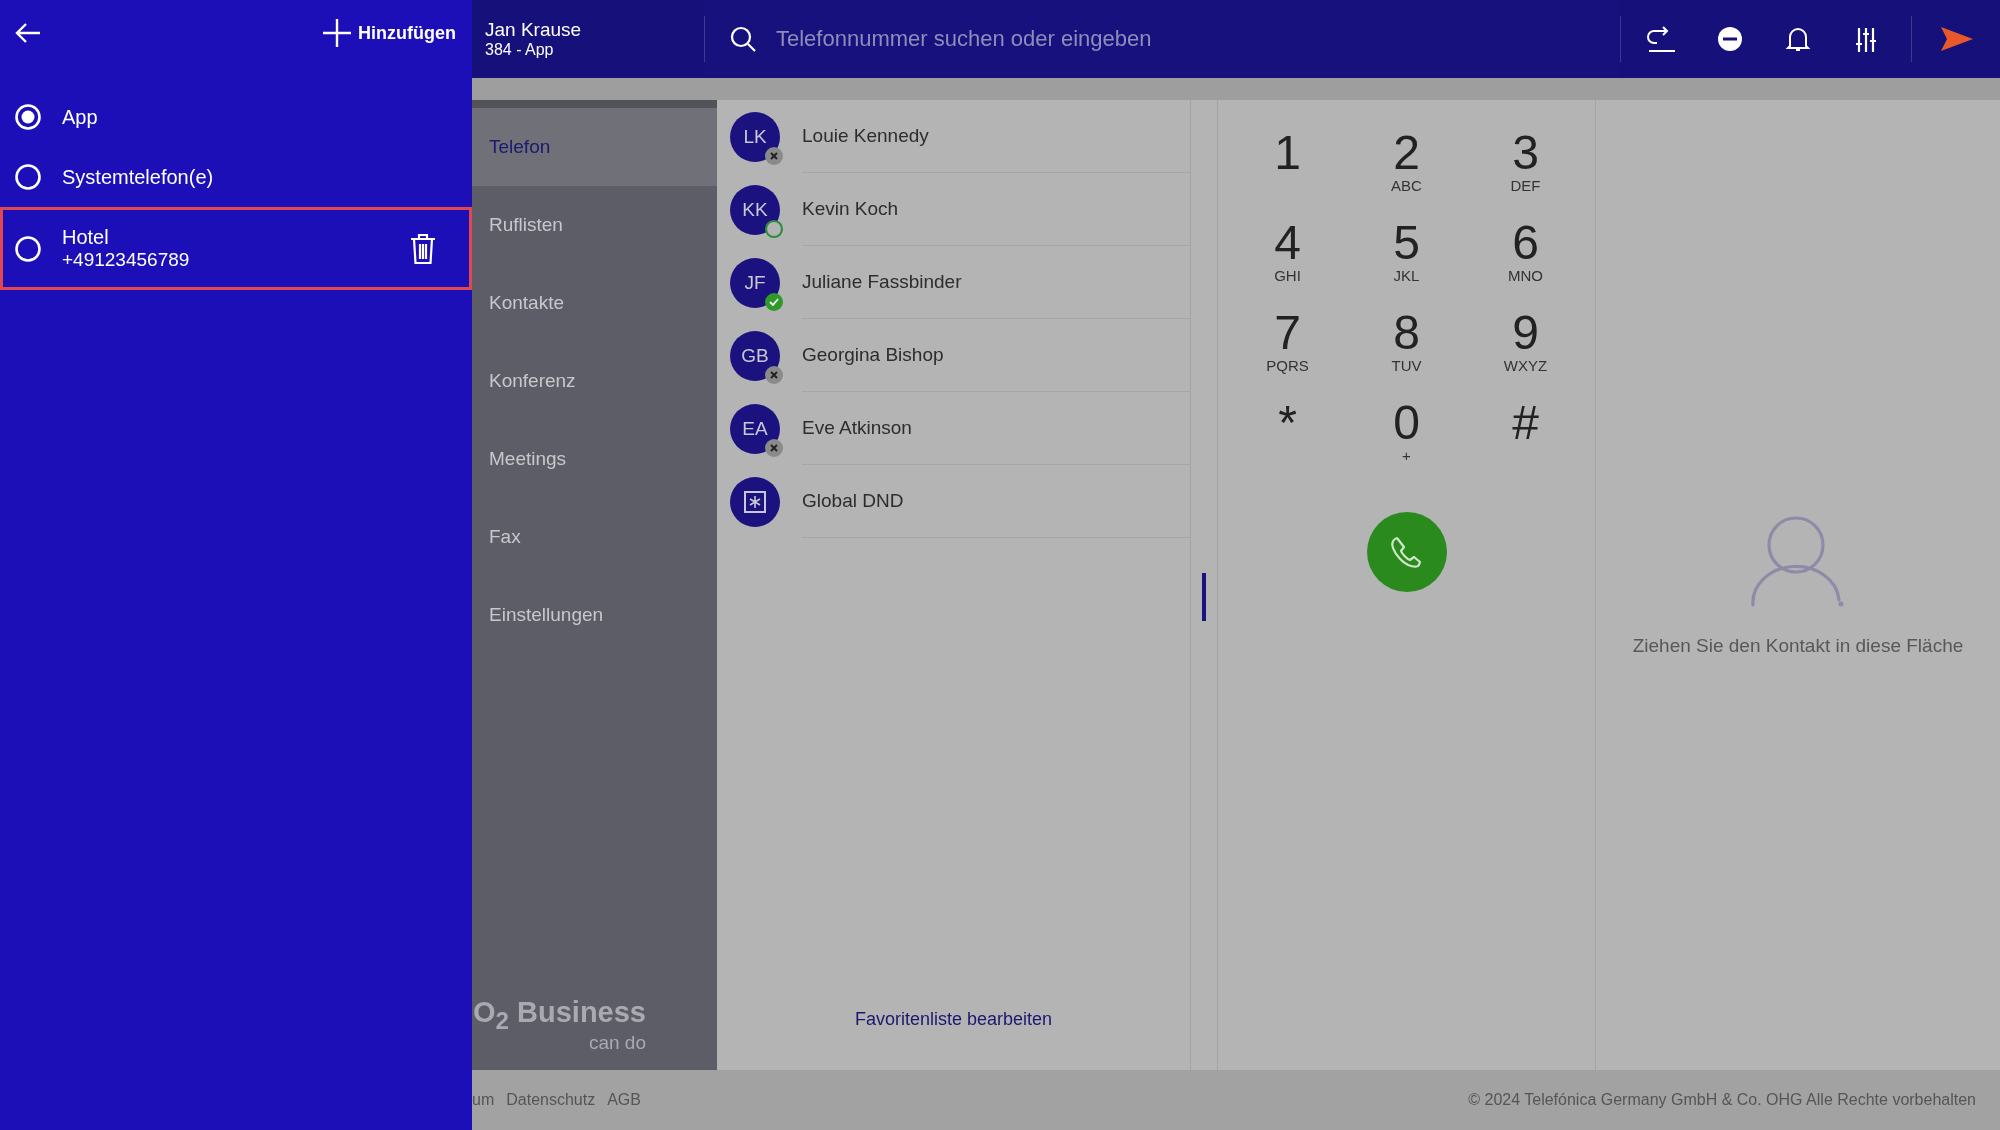 Image resolution: width=2000 pixels, height=1130 pixels. Describe the element at coordinates (1722, 1100) in the screenshot. I see `copyright-text: © 2024 Telefónica Germany GmbH & Co. OHG Alle Rechte vorbehalten` at that location.